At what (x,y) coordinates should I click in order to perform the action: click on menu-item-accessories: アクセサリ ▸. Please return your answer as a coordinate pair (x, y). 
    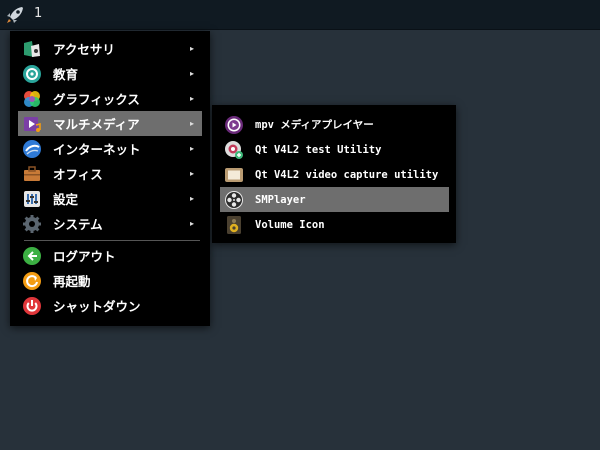
    Looking at the image, I should click on (110, 48).